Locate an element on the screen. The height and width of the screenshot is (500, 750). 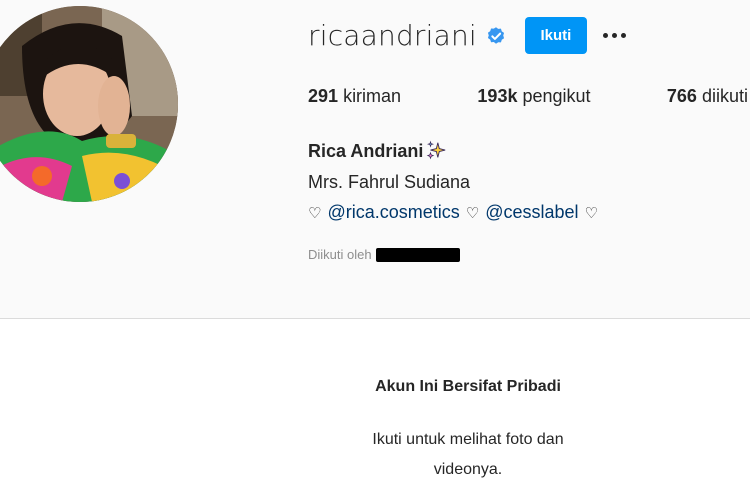
profile-full-name: Rica Andriani is located at coordinates (377, 151).